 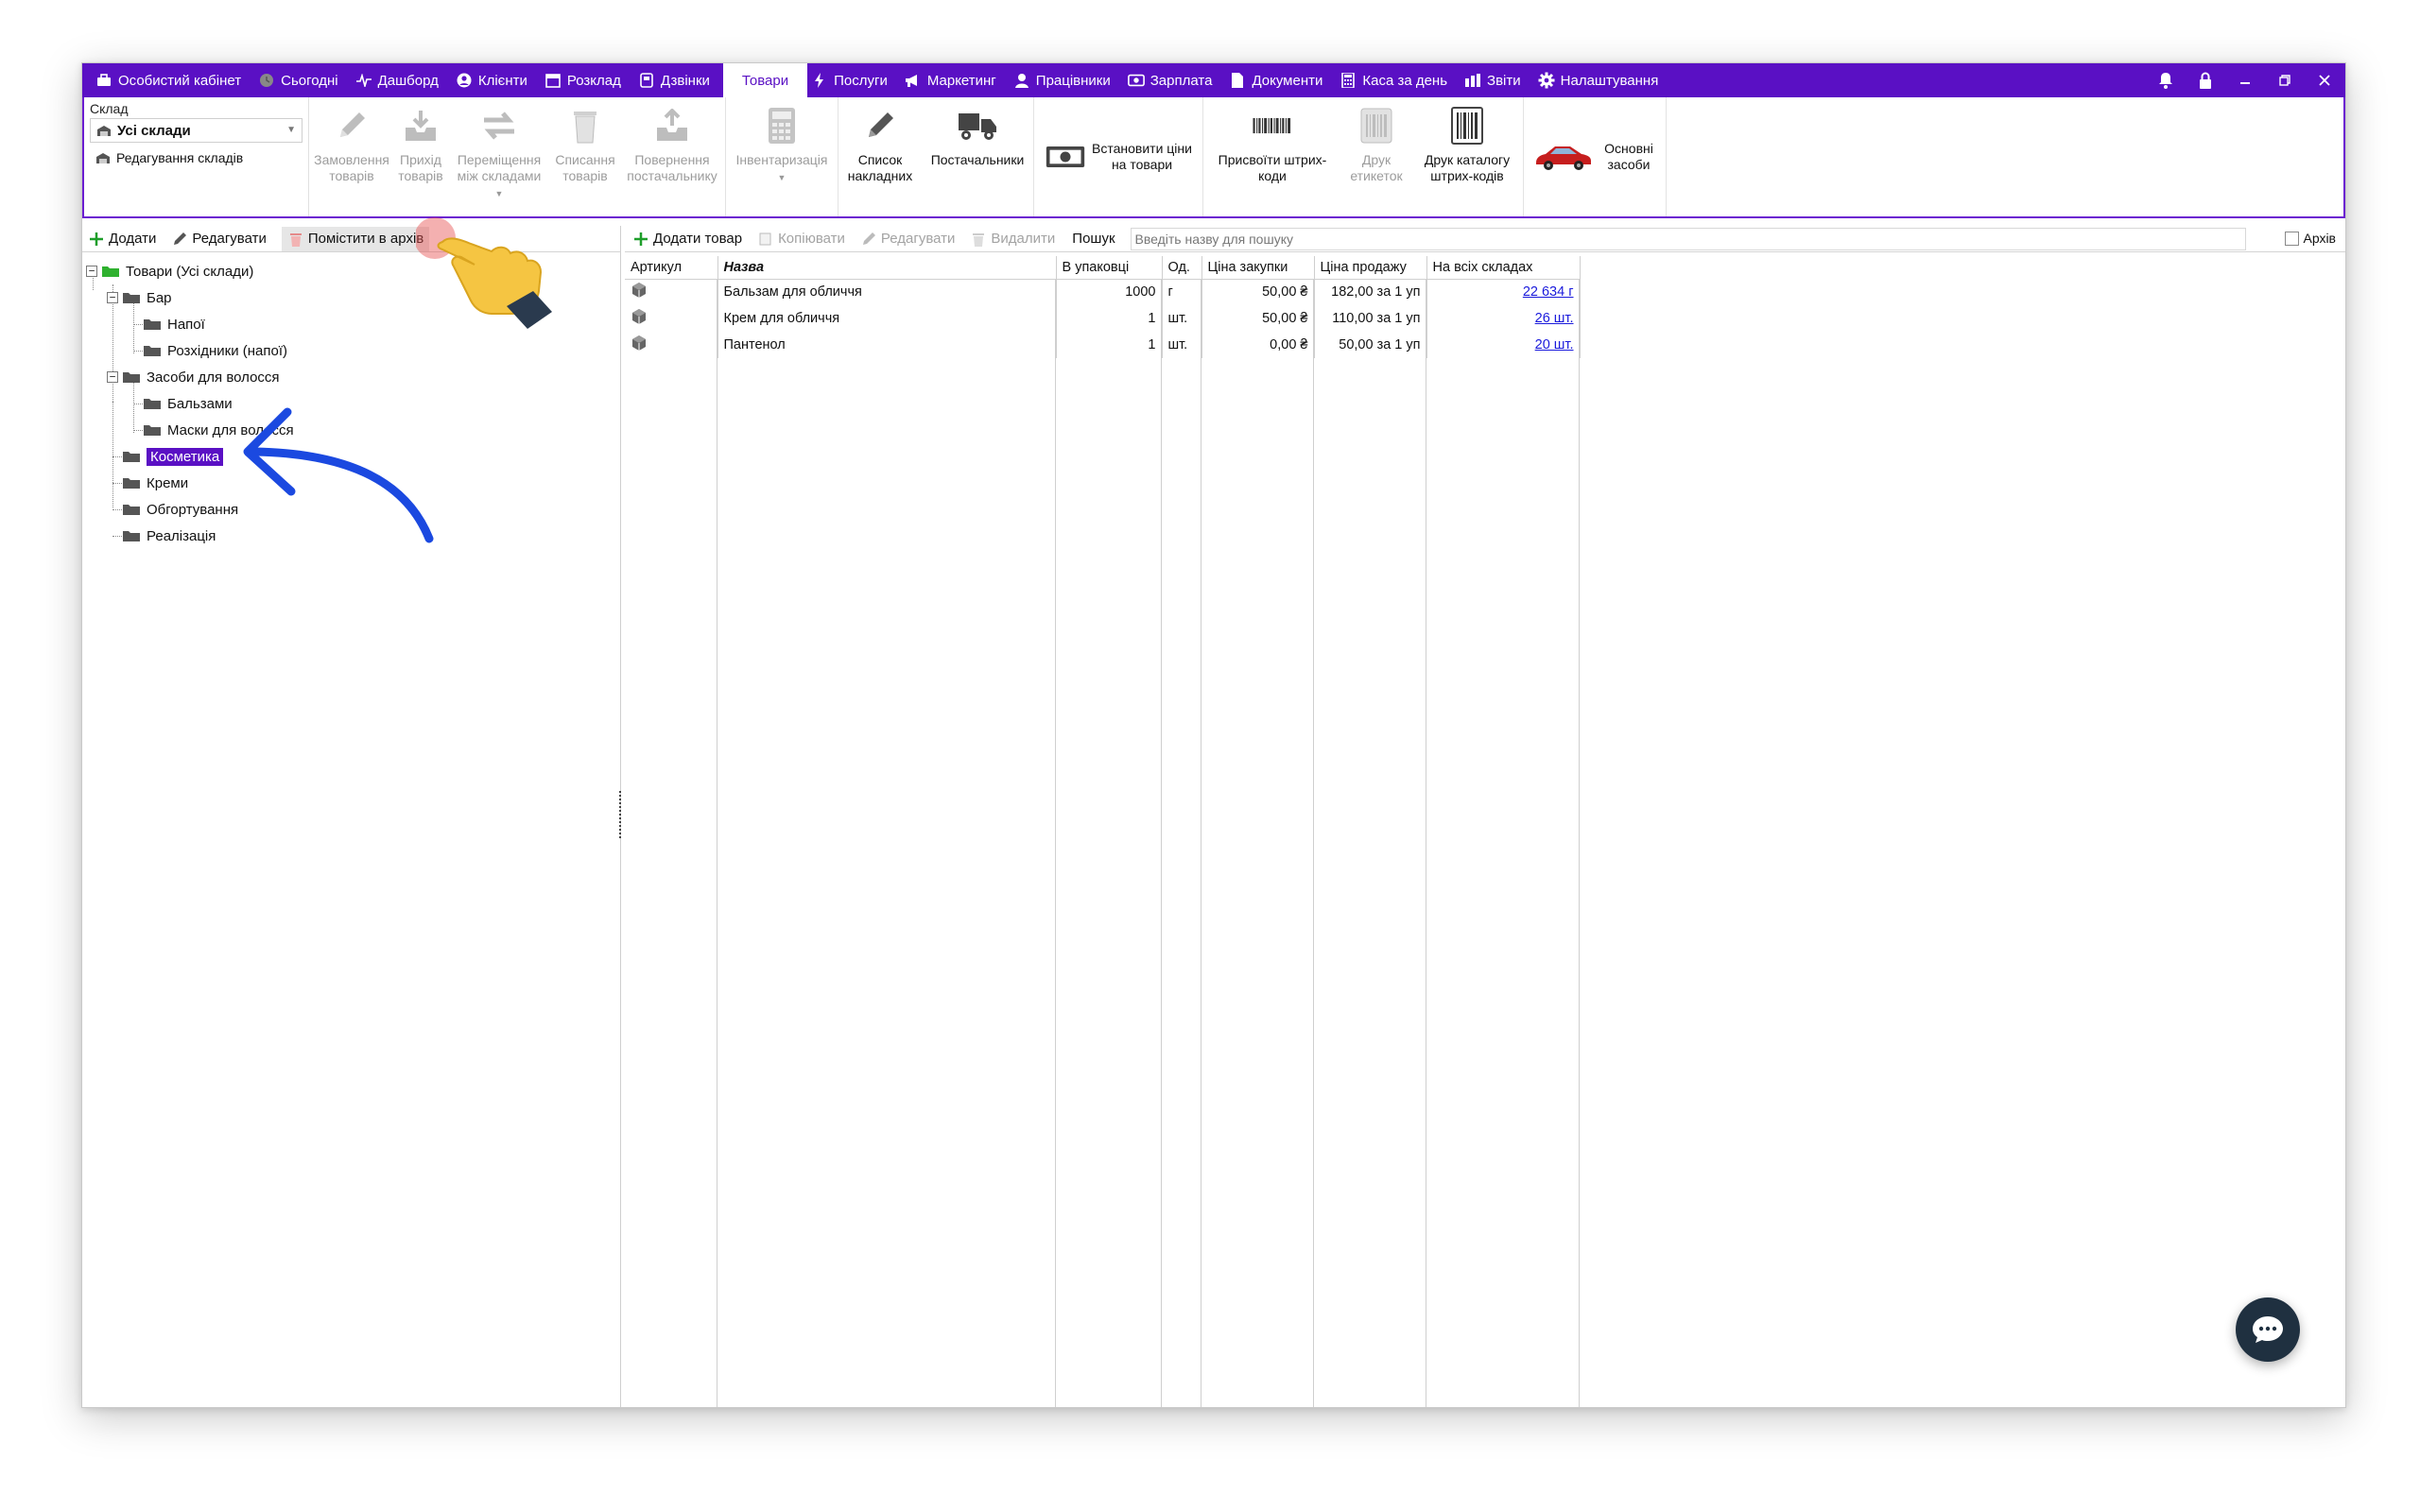 I want to click on writeoff-products-button: Списання товарів, so click(x=585, y=156).